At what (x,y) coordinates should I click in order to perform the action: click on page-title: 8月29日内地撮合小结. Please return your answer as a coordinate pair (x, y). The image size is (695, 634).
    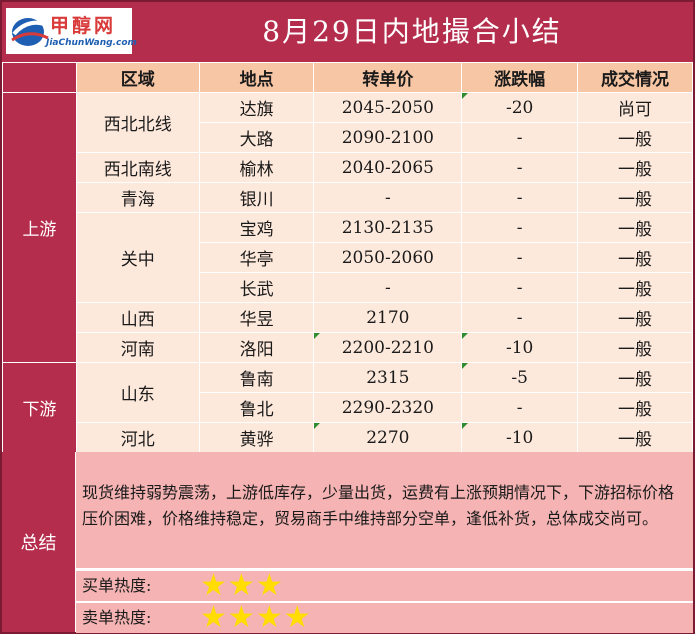
    Looking at the image, I should click on (412, 31).